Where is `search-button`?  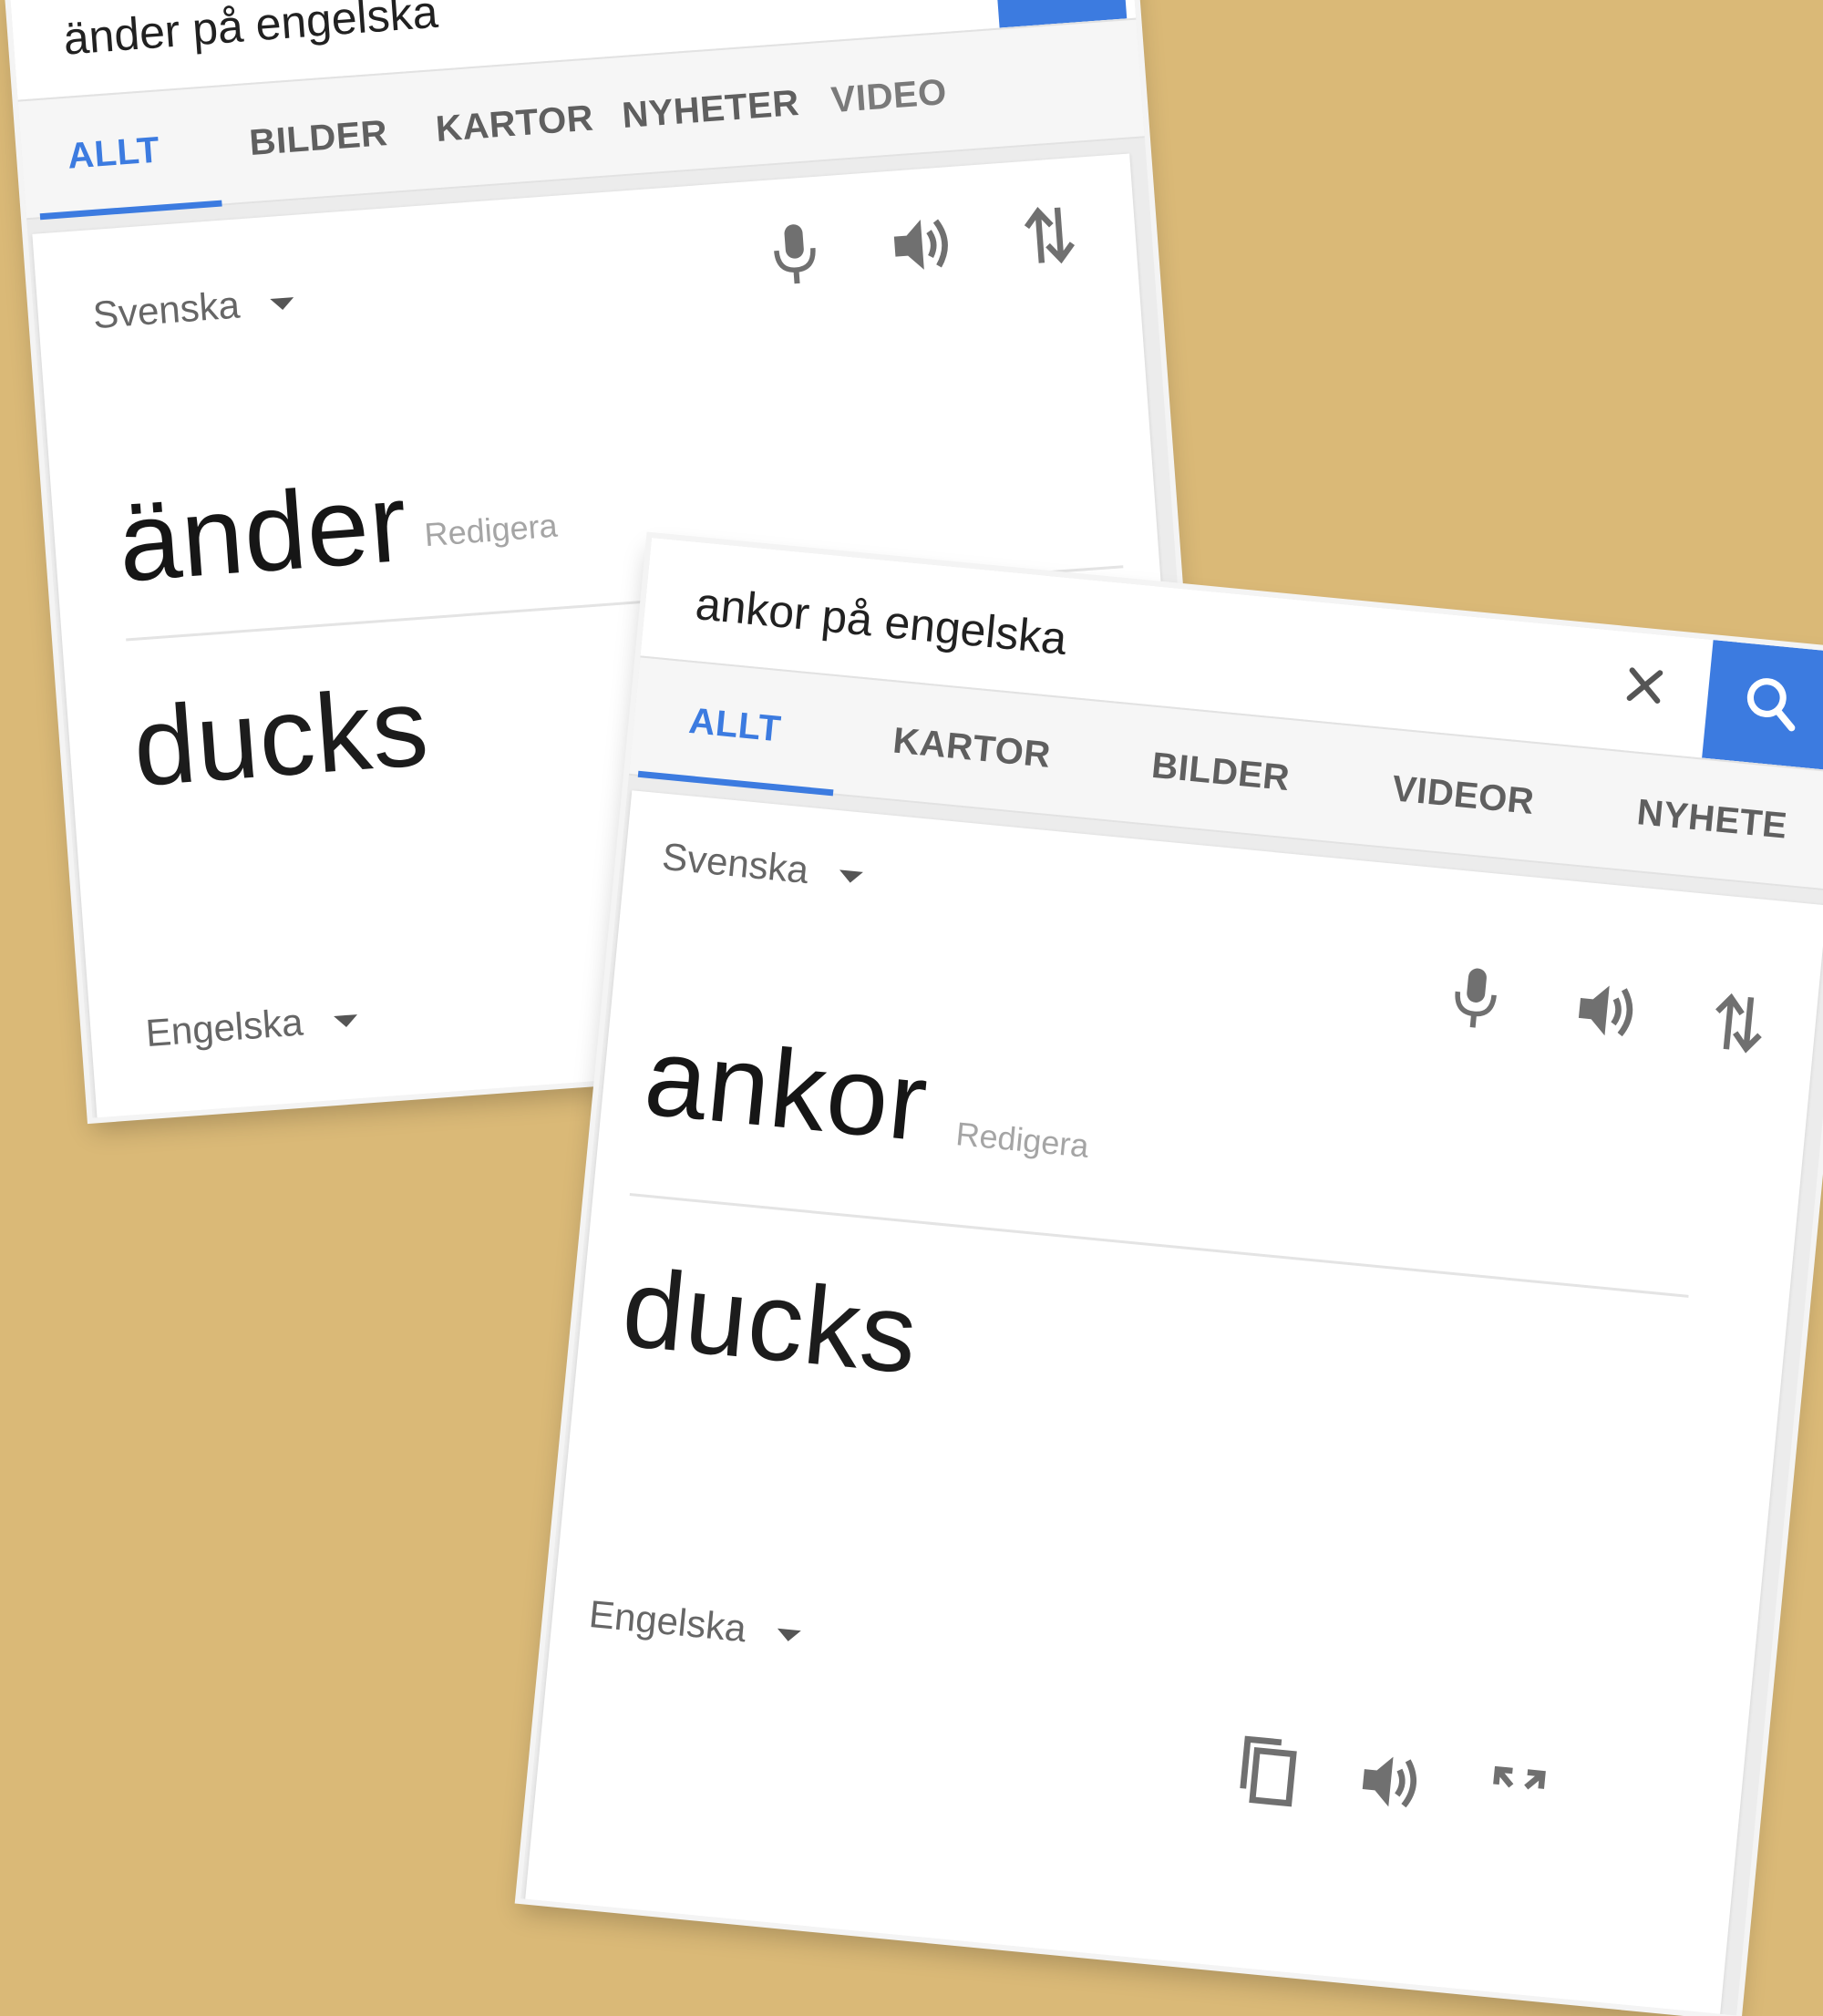 search-button is located at coordinates (1762, 705).